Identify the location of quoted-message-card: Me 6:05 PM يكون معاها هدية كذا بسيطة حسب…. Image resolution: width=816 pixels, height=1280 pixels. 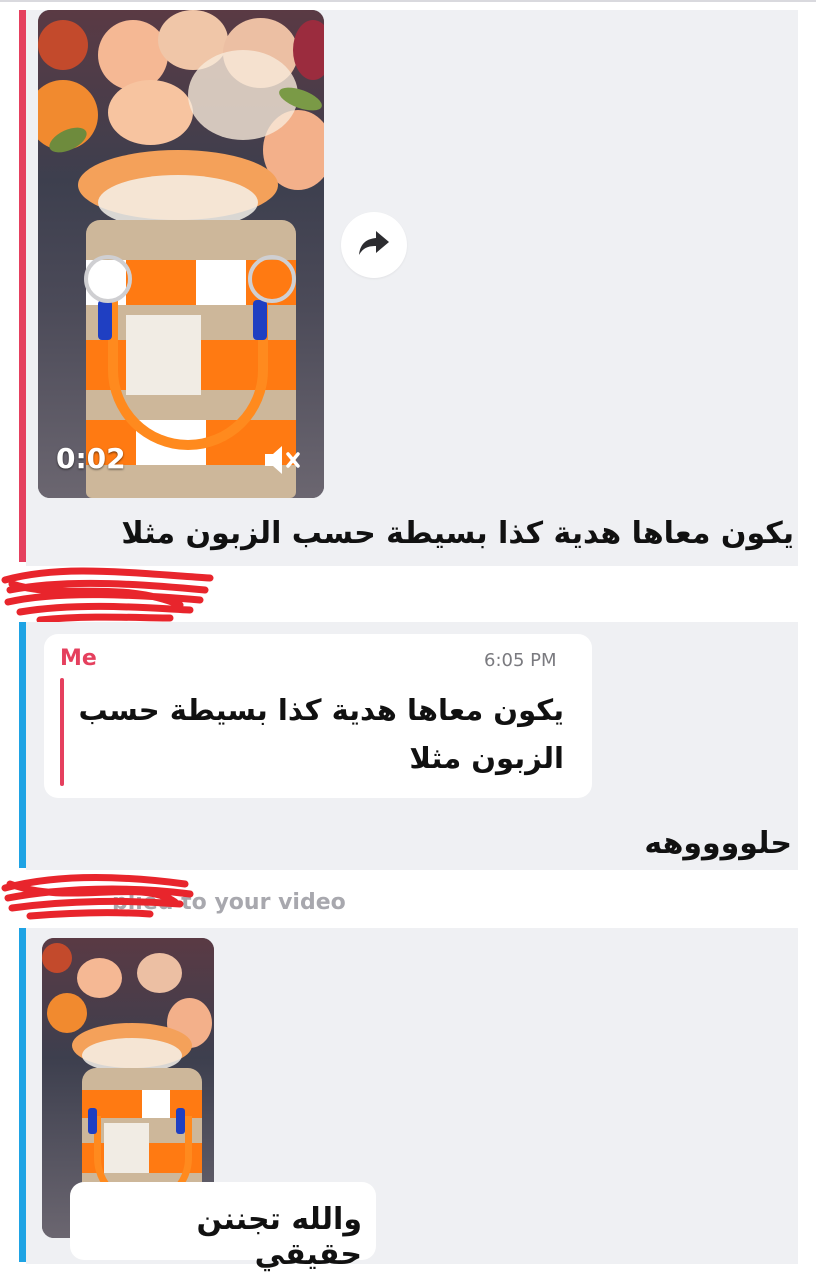
(318, 716).